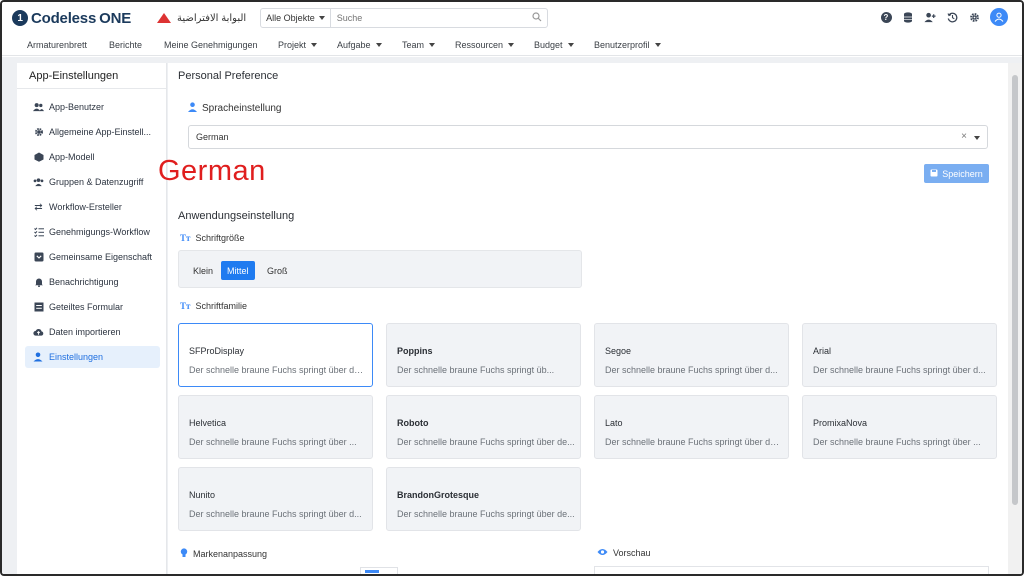 This screenshot has width=1024, height=576. I want to click on menu-projekt: Projekt, so click(298, 45).